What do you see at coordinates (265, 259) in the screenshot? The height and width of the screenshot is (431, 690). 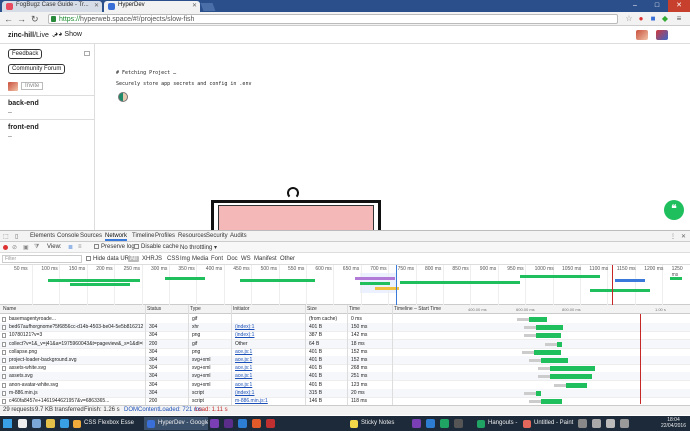 I see `filter-type-manifest: Manifest` at bounding box center [265, 259].